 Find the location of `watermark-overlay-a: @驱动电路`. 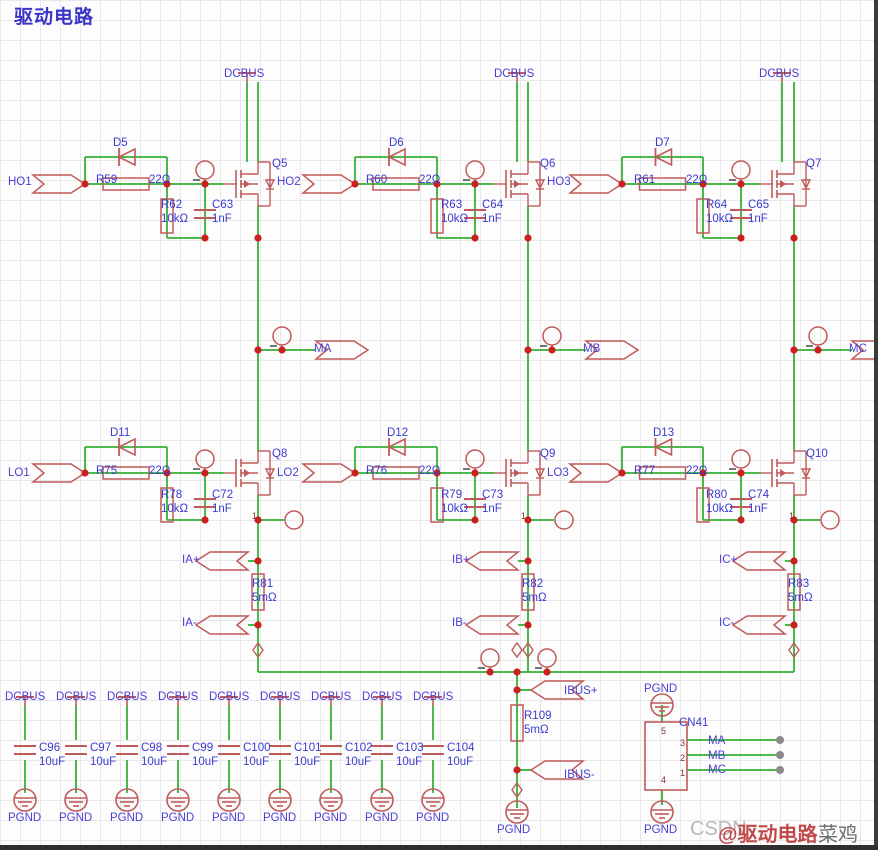

watermark-overlay-a: @驱动电路 is located at coordinates (768, 835).